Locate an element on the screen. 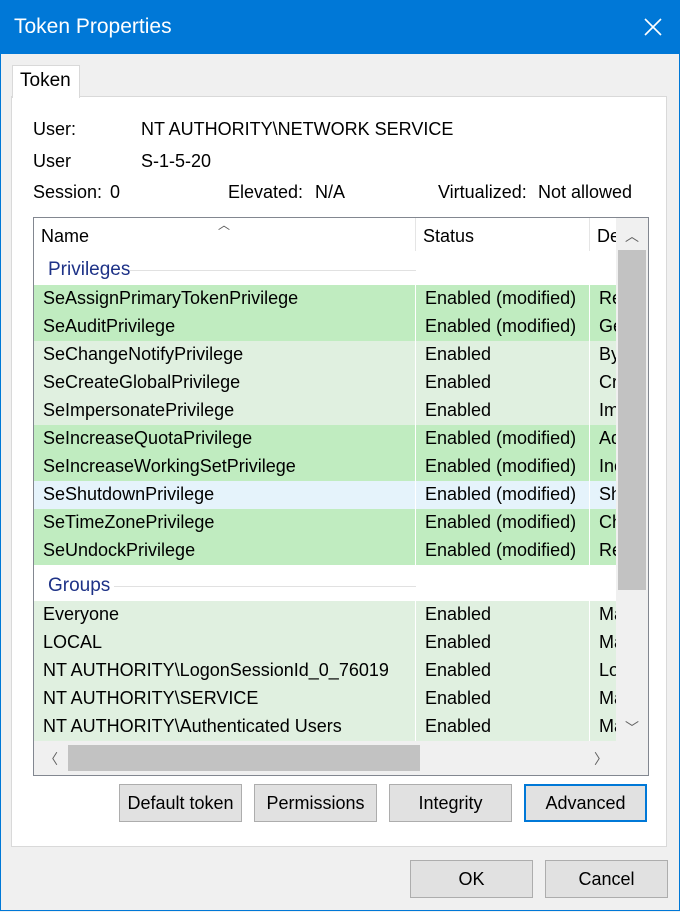 Image resolution: width=680 pixels, height=912 pixels. vertical-scroll-thumb is located at coordinates (632, 420).